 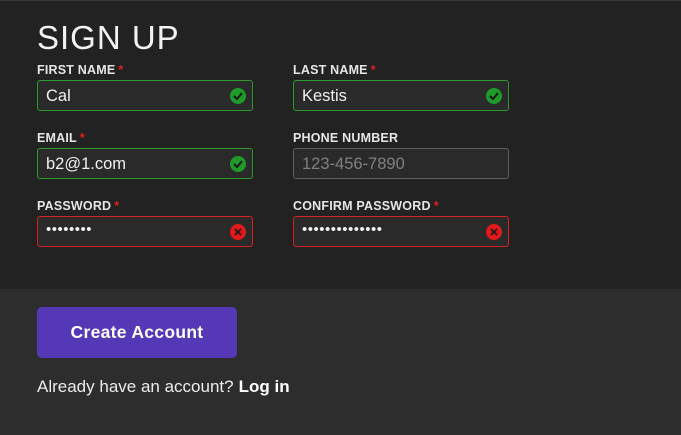 I want to click on login-prompt: Already have an account? Log in, so click(x=163, y=386).